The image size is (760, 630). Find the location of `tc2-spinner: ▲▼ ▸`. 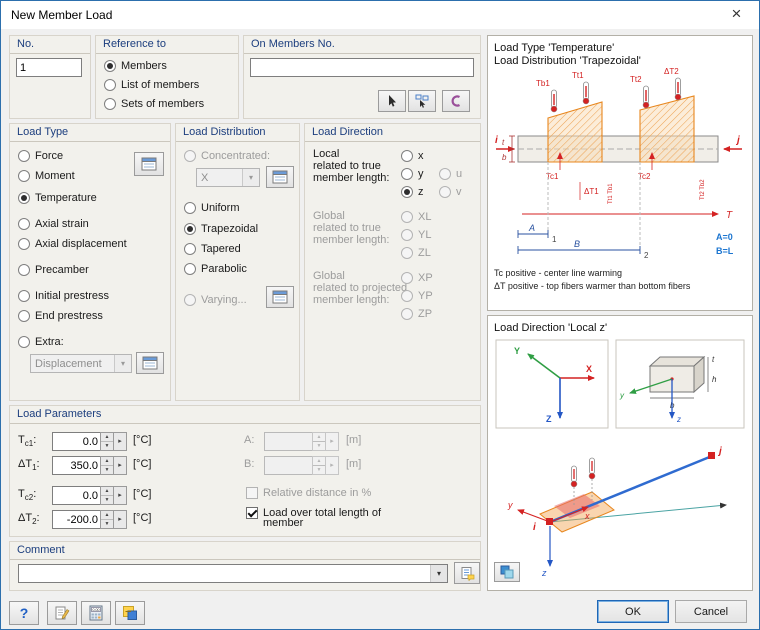

tc2-spinner: ▲▼ ▸ is located at coordinates (89, 495).